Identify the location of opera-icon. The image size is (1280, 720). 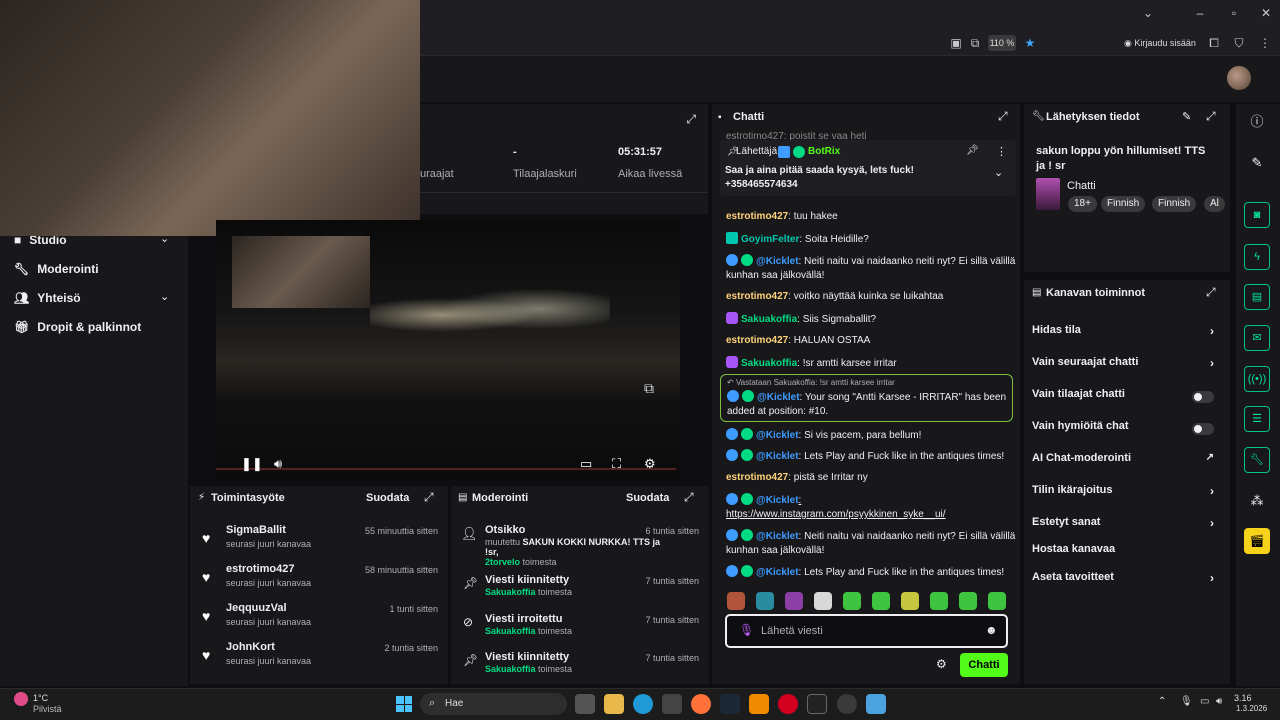
(788, 704).